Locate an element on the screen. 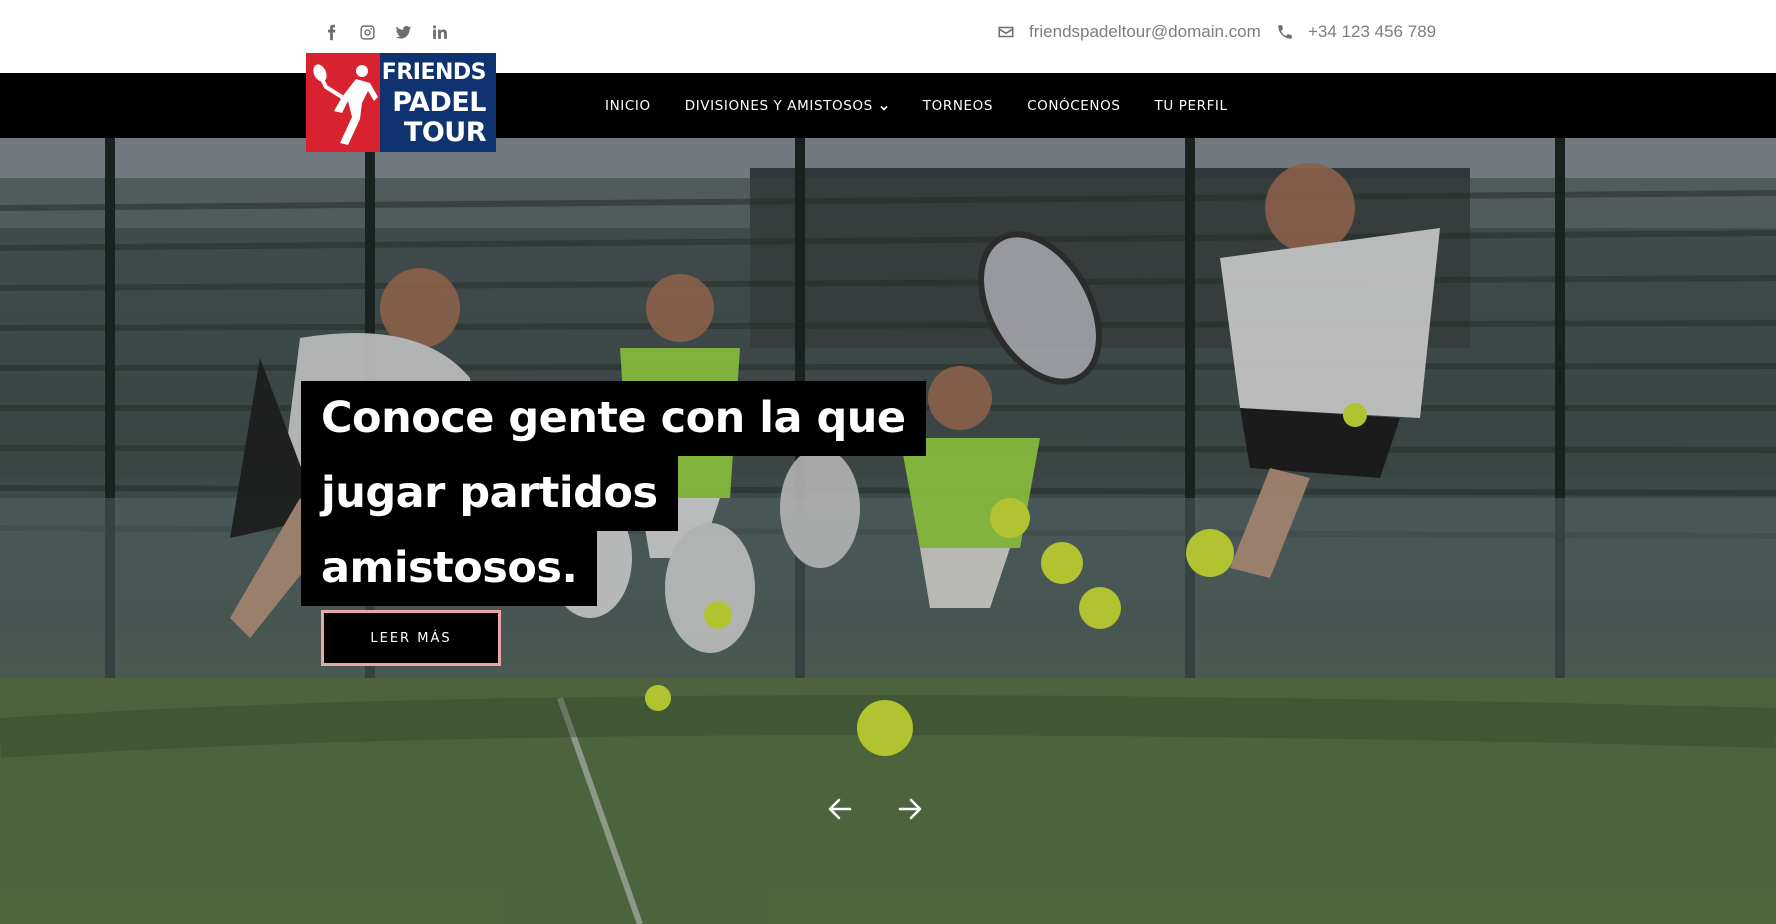 The height and width of the screenshot is (924, 1776). site-logo: FRIENDS PADEL TOUR is located at coordinates (401, 102).